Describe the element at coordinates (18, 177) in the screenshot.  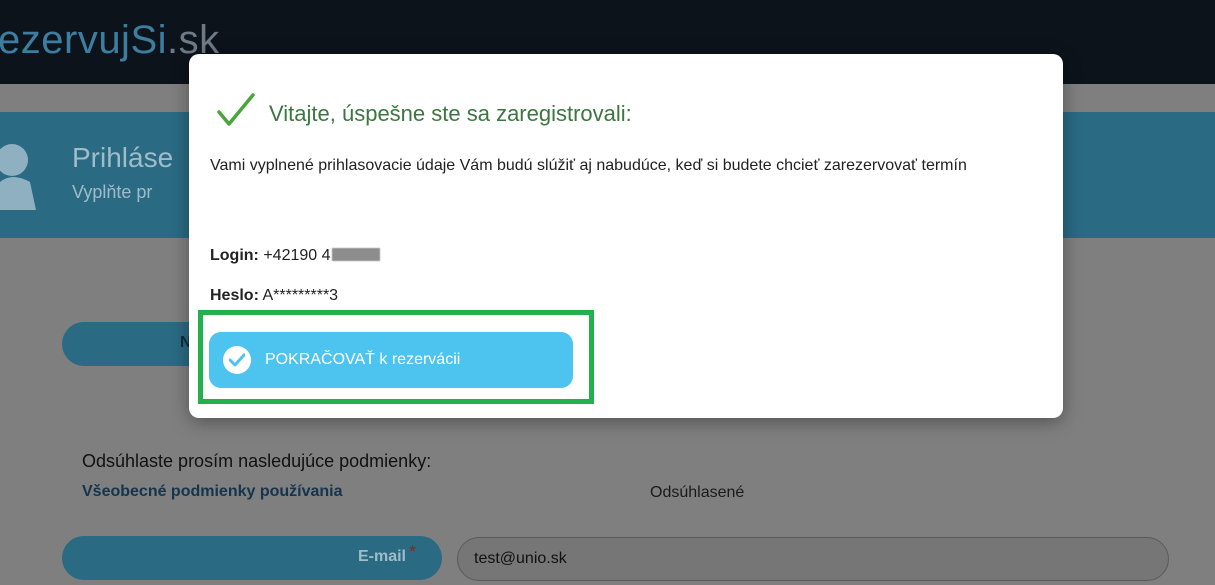
I see `user-icon` at that location.